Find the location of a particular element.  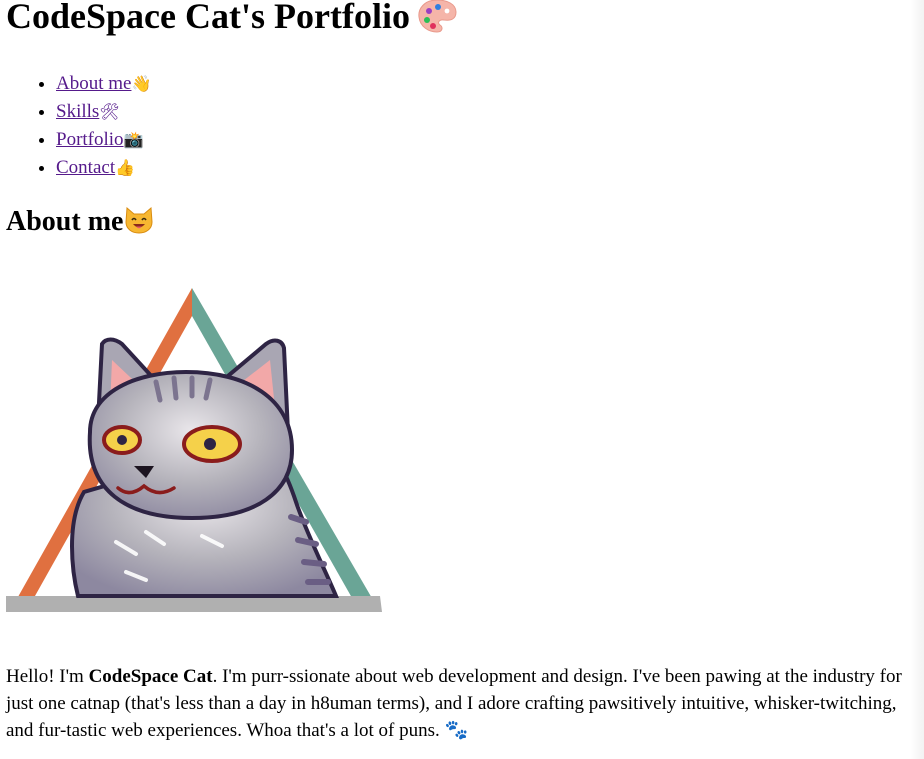

about-heading-text: About me is located at coordinates (65, 221).